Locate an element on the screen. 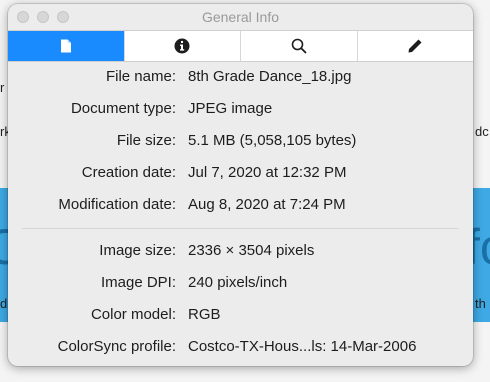 This screenshot has height=382, width=490. pencil-icon is located at coordinates (415, 46).